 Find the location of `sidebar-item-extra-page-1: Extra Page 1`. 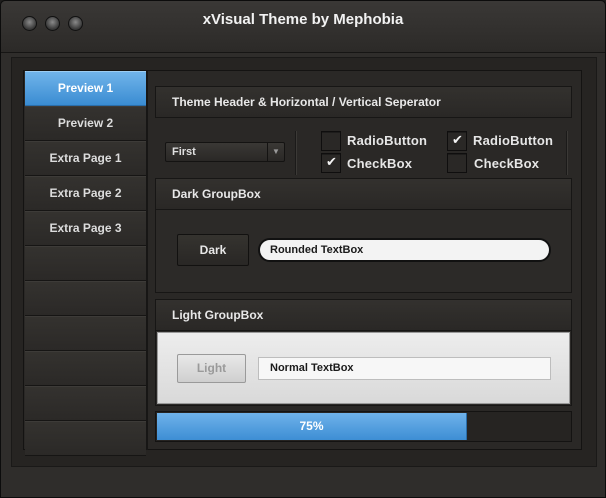

sidebar-item-extra-page-1: Extra Page 1 is located at coordinates (85, 158).